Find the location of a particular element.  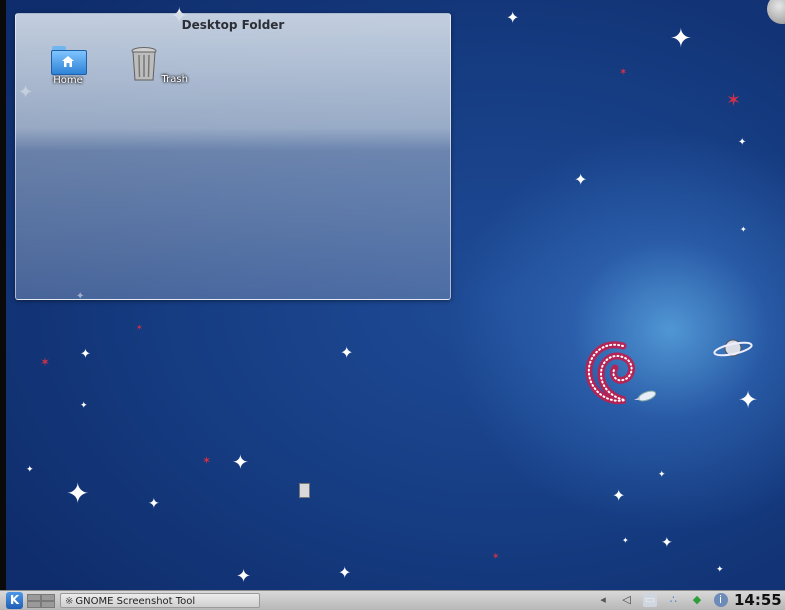

update-notifier-icon: ◆ is located at coordinates (697, 600).